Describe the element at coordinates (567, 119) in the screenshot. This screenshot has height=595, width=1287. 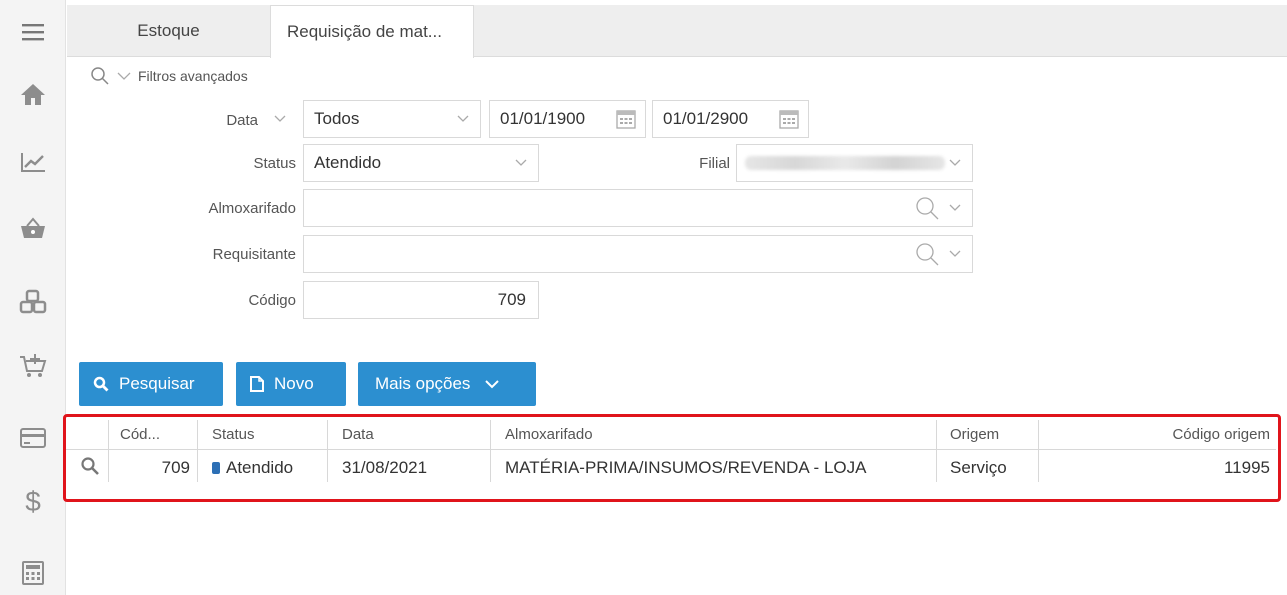
I see `date-from-input: 01/01/1900` at that location.